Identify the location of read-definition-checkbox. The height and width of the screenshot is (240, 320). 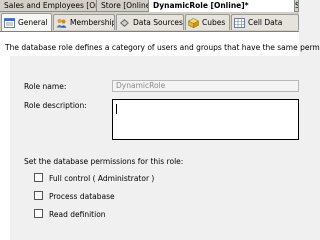
(38, 213).